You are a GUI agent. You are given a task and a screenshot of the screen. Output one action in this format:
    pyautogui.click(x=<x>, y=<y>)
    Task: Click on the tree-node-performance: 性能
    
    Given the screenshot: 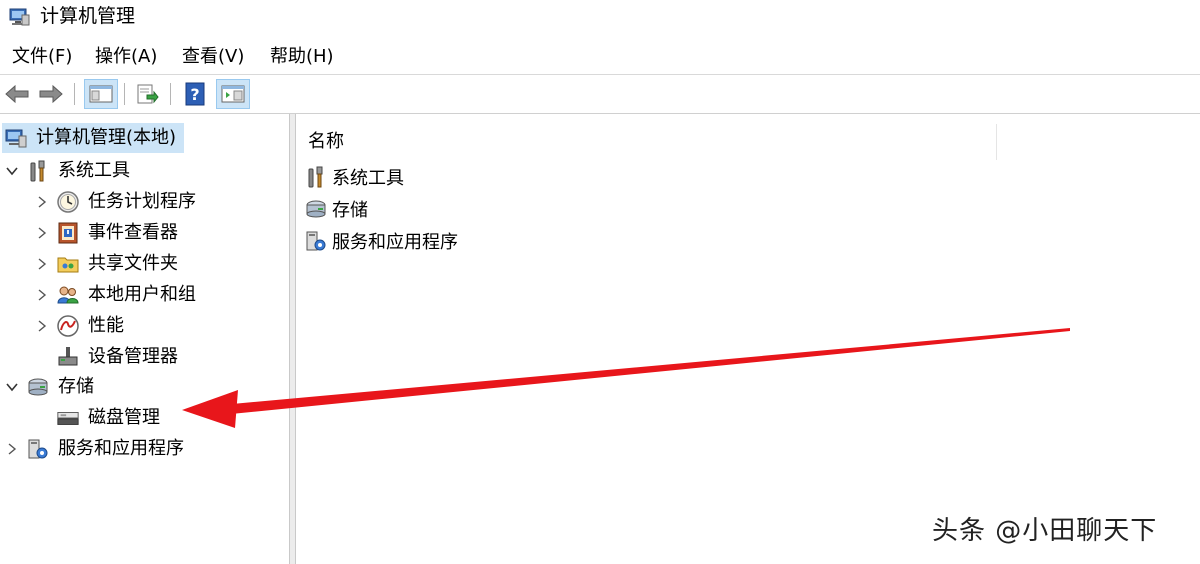 What is the action you would take?
    pyautogui.click(x=80, y=326)
    